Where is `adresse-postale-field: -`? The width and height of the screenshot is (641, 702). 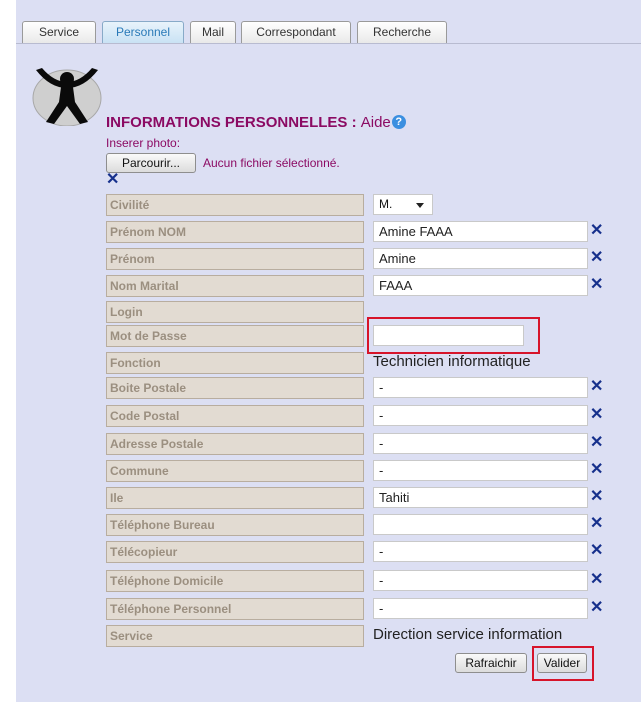
adresse-postale-field: - is located at coordinates (480, 443).